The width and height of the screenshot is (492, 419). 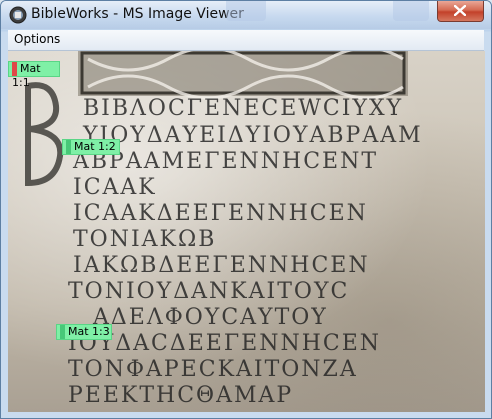 I want to click on manuscript-line: BIBΛOCΓENECEWCIYXY, so click(x=243, y=108).